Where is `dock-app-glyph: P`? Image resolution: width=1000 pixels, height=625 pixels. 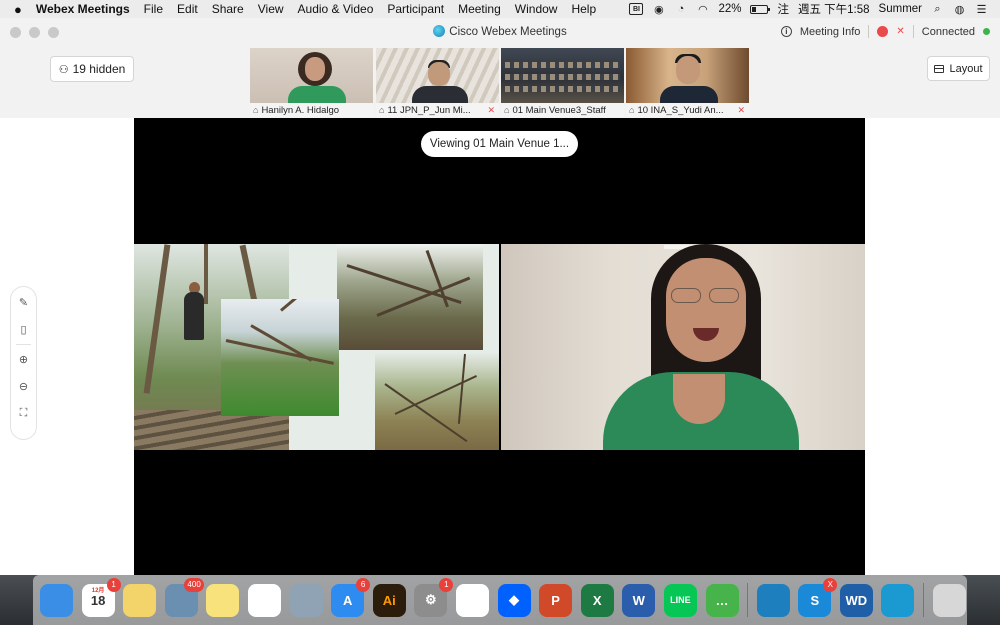
dock-app-glyph: P is located at coordinates (555, 600).